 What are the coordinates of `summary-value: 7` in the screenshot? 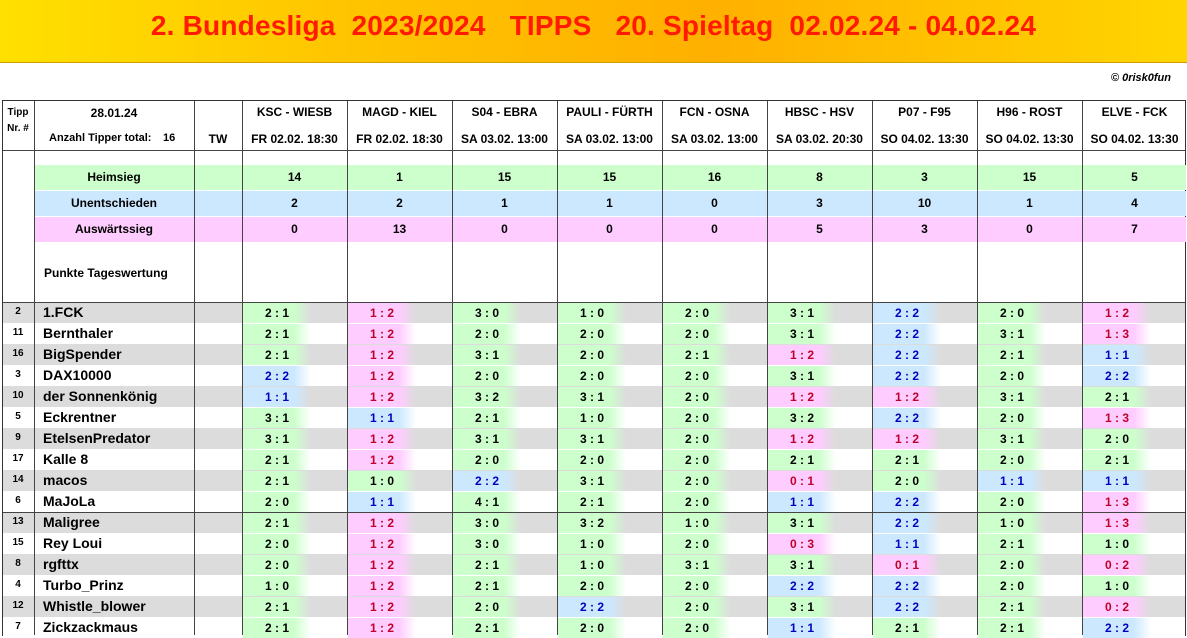 It's located at (1134, 229).